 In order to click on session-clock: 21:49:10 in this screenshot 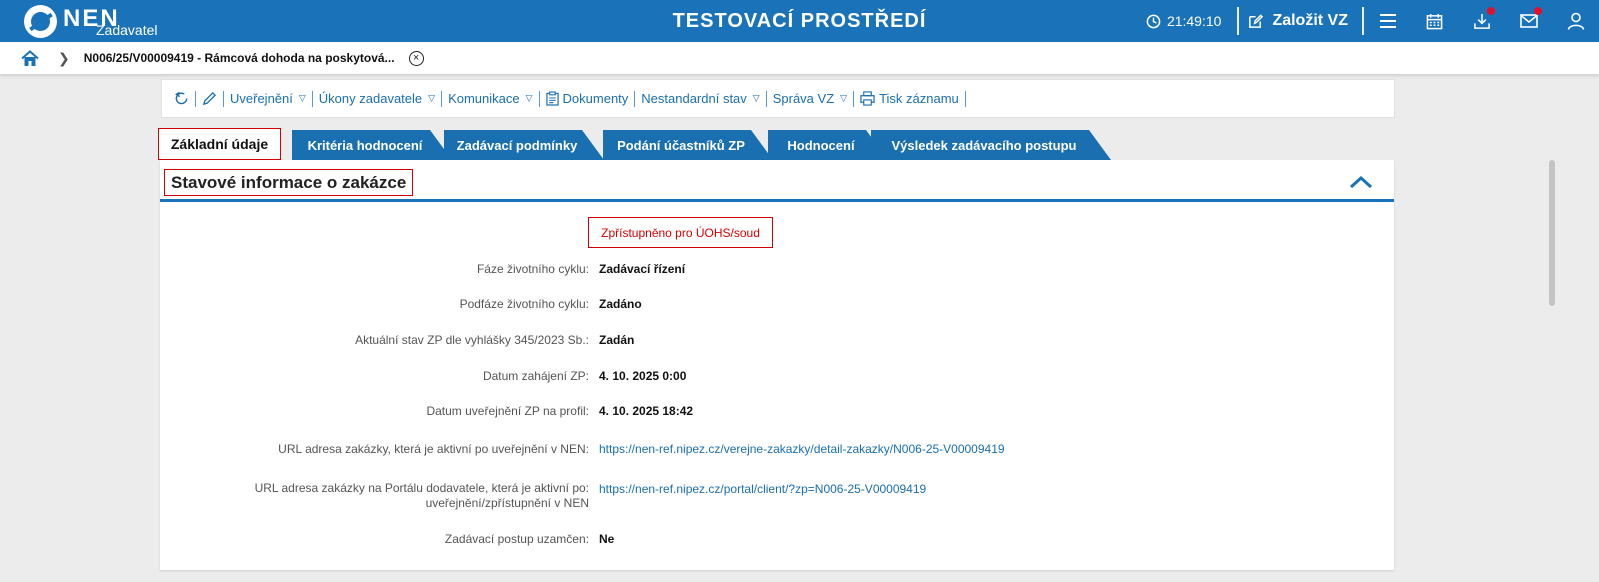, I will do `click(1184, 21)`.